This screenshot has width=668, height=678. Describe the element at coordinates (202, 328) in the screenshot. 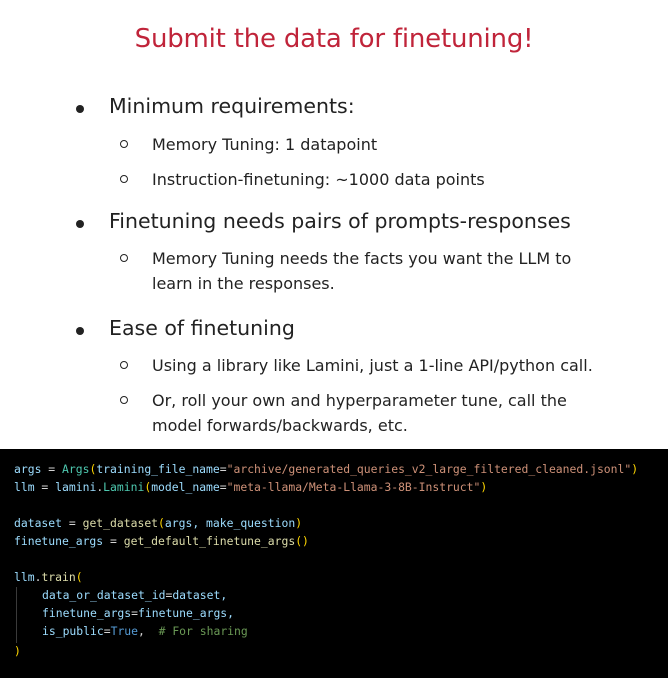

I see `bullet-text: Ease of finetuning` at that location.